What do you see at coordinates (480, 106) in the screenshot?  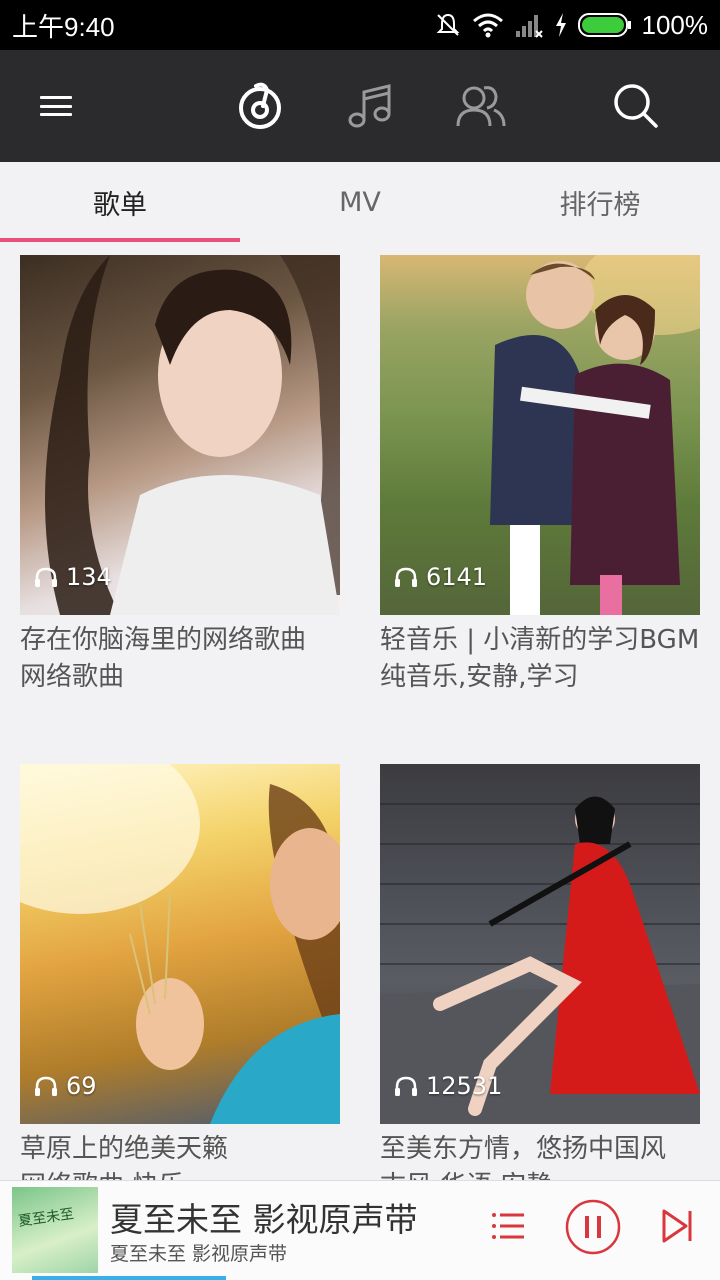 I see `friends-icon` at bounding box center [480, 106].